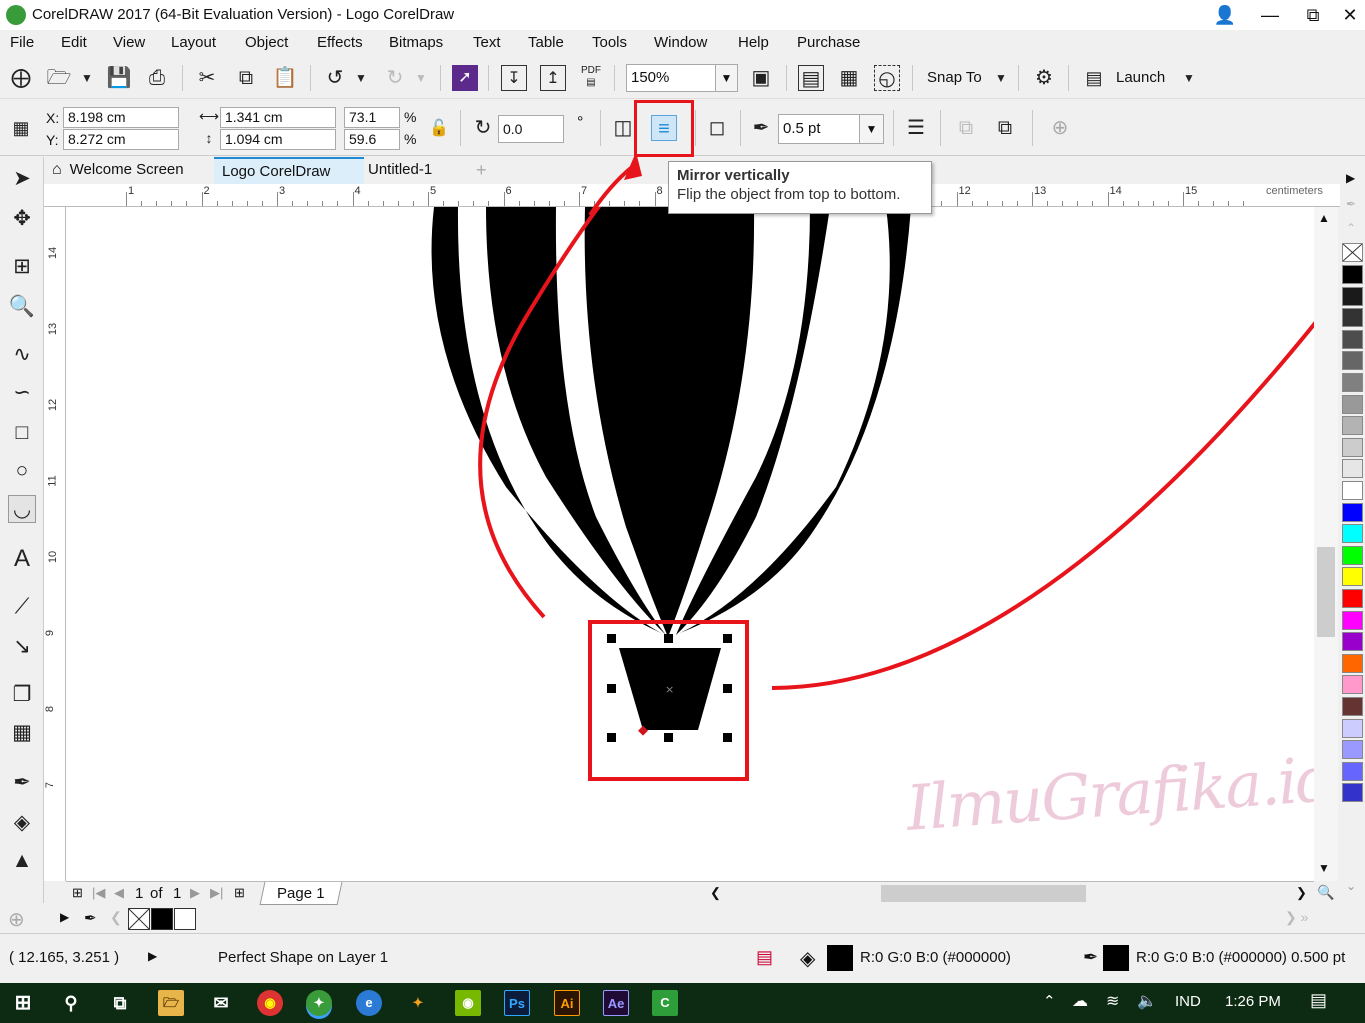  I want to click on shape-tool-icon: ✥, so click(22, 219).